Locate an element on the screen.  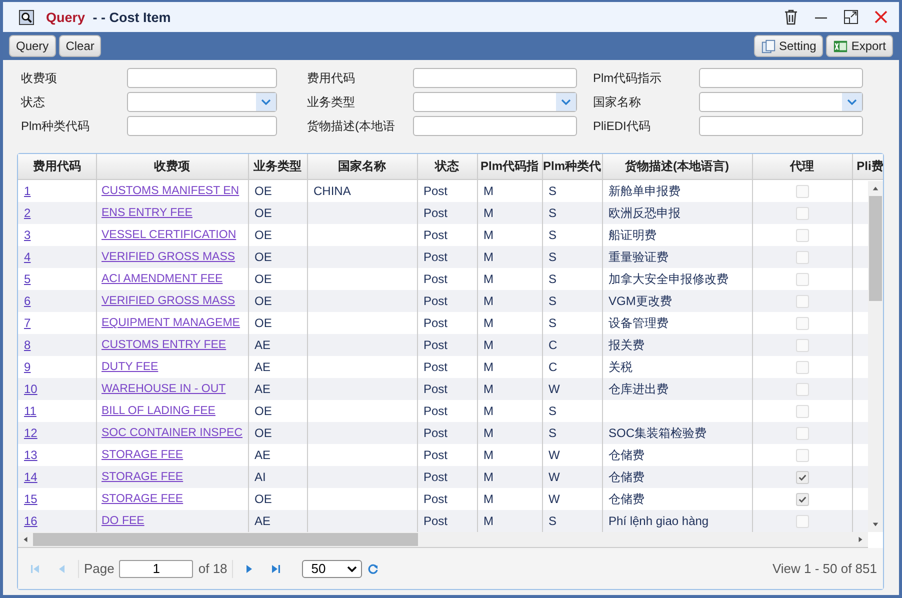
column-header: 货物描述(本地语言) is located at coordinates (677, 167).